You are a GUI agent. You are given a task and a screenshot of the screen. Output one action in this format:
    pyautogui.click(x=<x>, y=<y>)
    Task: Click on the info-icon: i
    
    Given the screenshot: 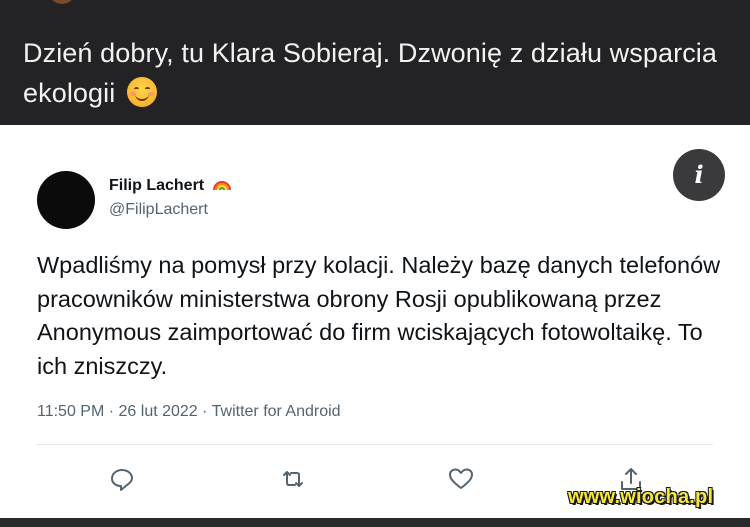 What is the action you would take?
    pyautogui.click(x=699, y=175)
    